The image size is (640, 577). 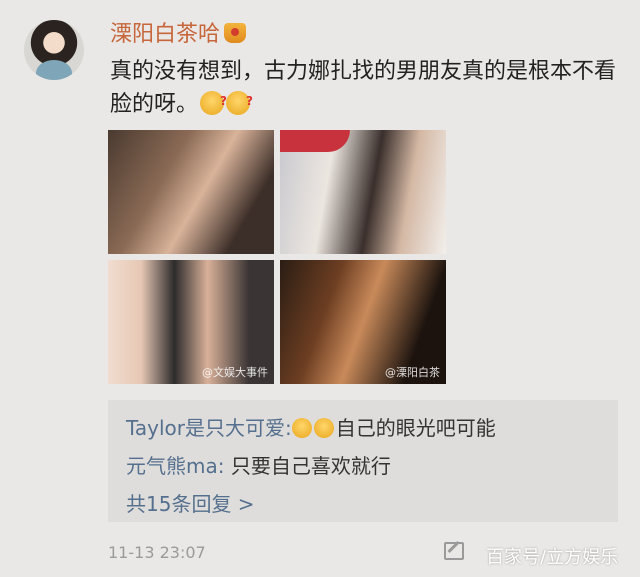 I want to click on username: 溧阳白茶哈, so click(x=178, y=32).